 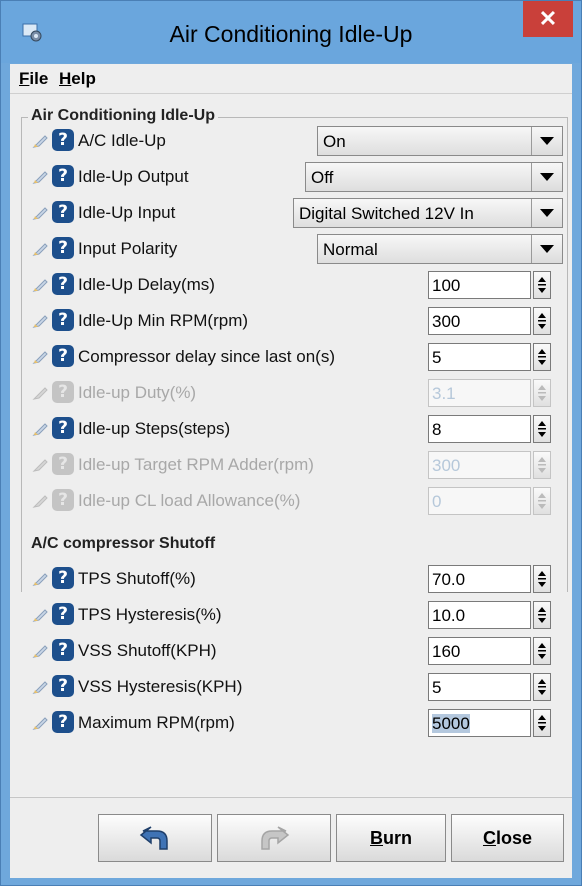 I want to click on idle-up-min-rpm-input: 300, so click(x=479, y=321).